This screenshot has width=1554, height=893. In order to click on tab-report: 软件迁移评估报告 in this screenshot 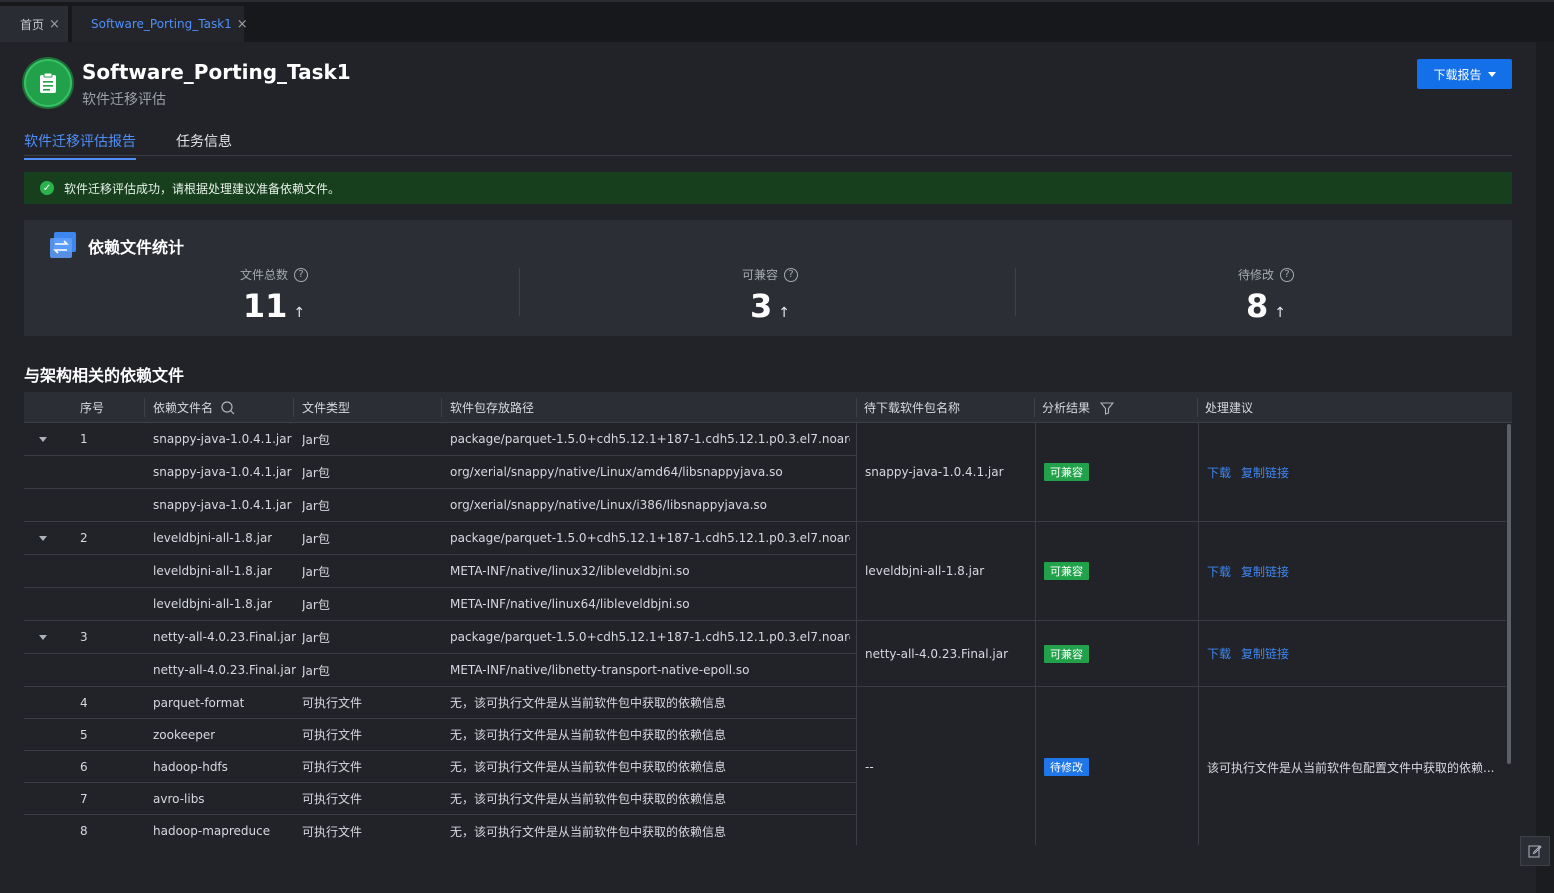, I will do `click(80, 145)`.